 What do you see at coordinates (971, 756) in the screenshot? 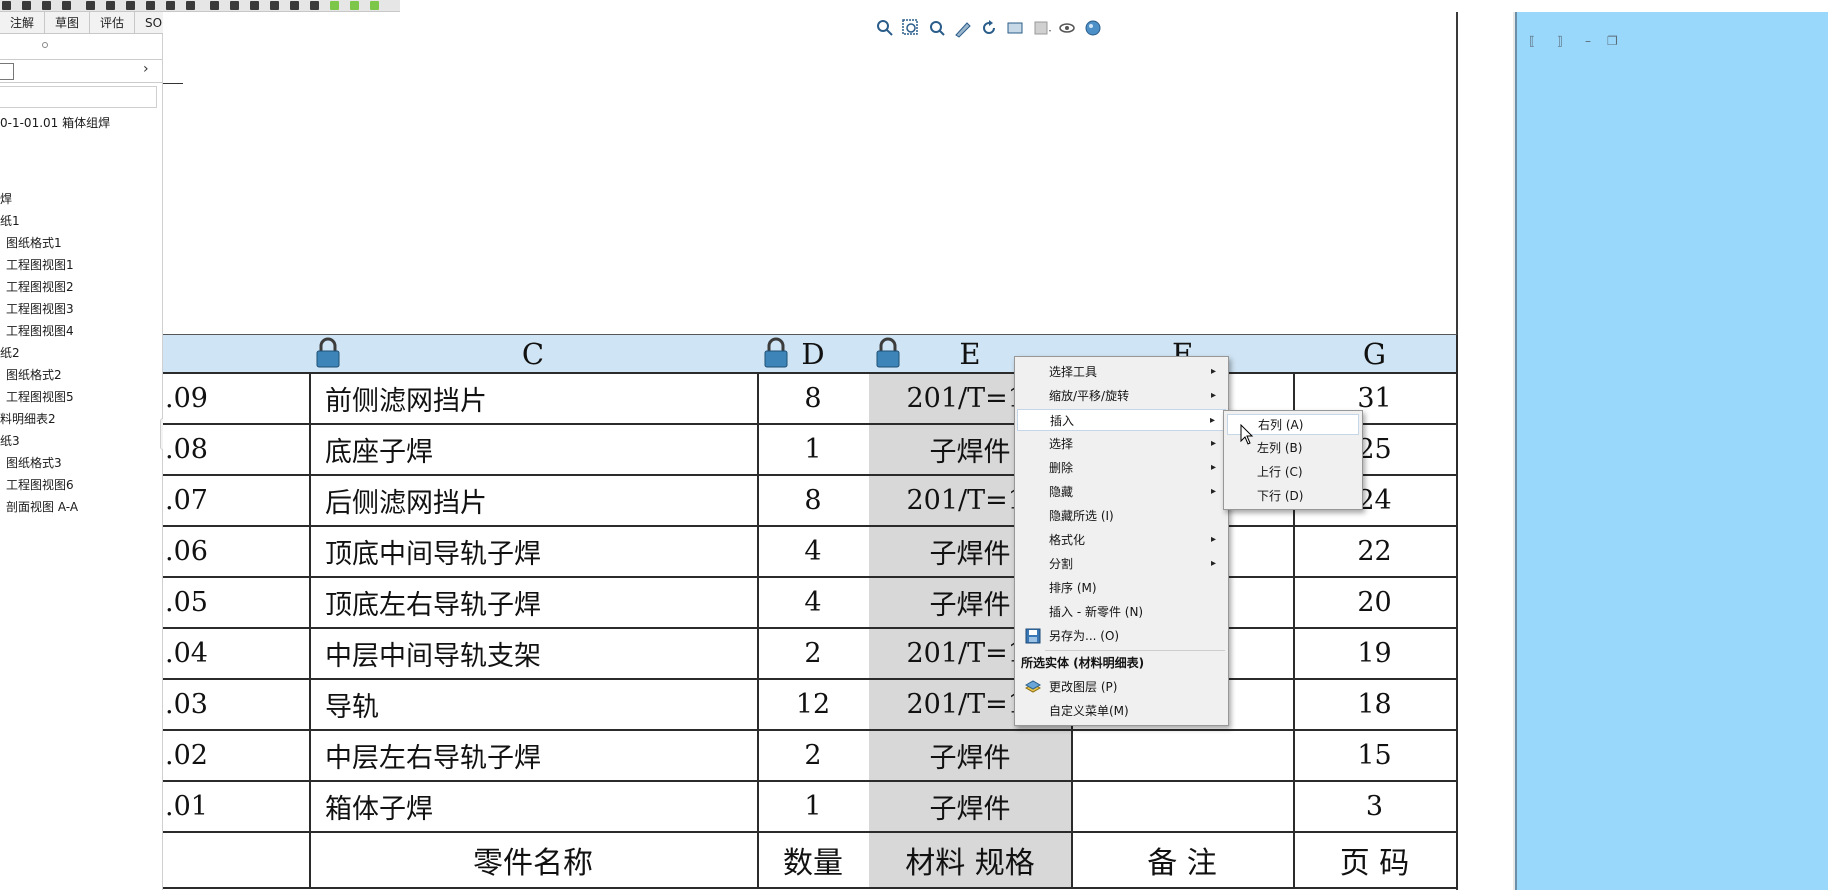
I see `bom-cell: 子焊件` at bounding box center [971, 756].